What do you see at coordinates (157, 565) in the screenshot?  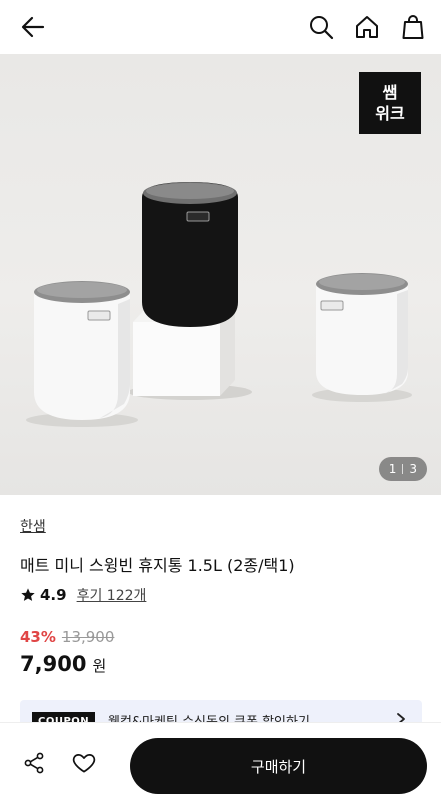 I see `product-title: 매트 미니 스윙빈 휴지통 1.5L (2종/택1)` at bounding box center [157, 565].